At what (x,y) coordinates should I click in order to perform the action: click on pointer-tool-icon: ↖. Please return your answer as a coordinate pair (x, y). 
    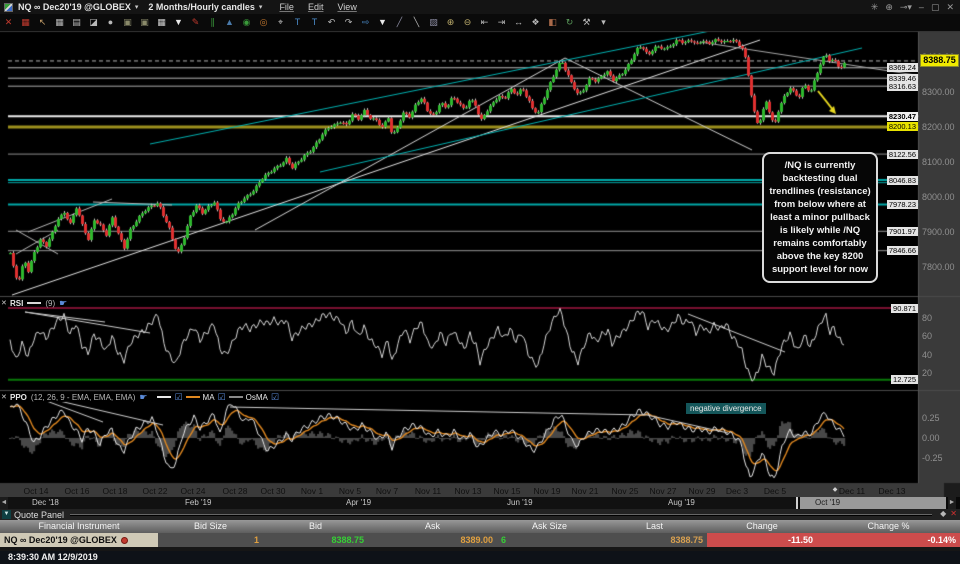
    Looking at the image, I should click on (42, 22).